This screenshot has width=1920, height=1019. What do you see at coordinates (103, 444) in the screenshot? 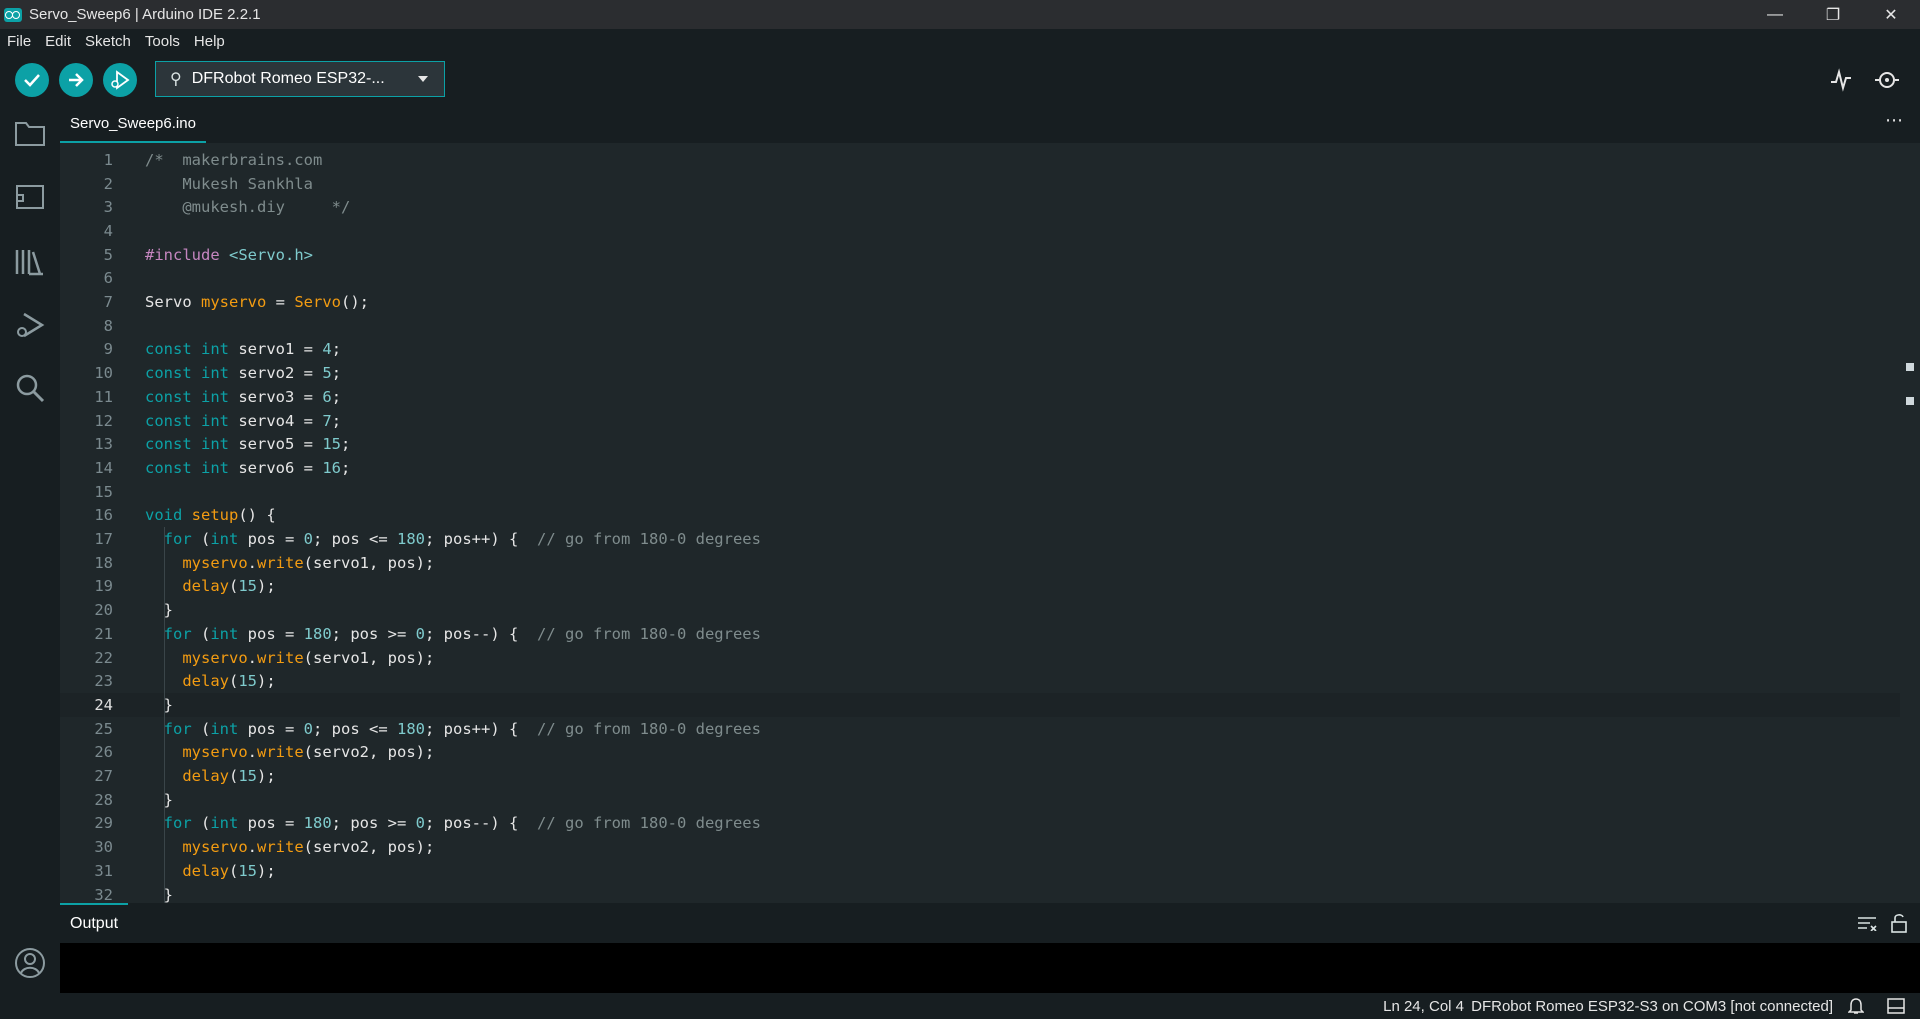
I see `line-number: 13` at bounding box center [103, 444].